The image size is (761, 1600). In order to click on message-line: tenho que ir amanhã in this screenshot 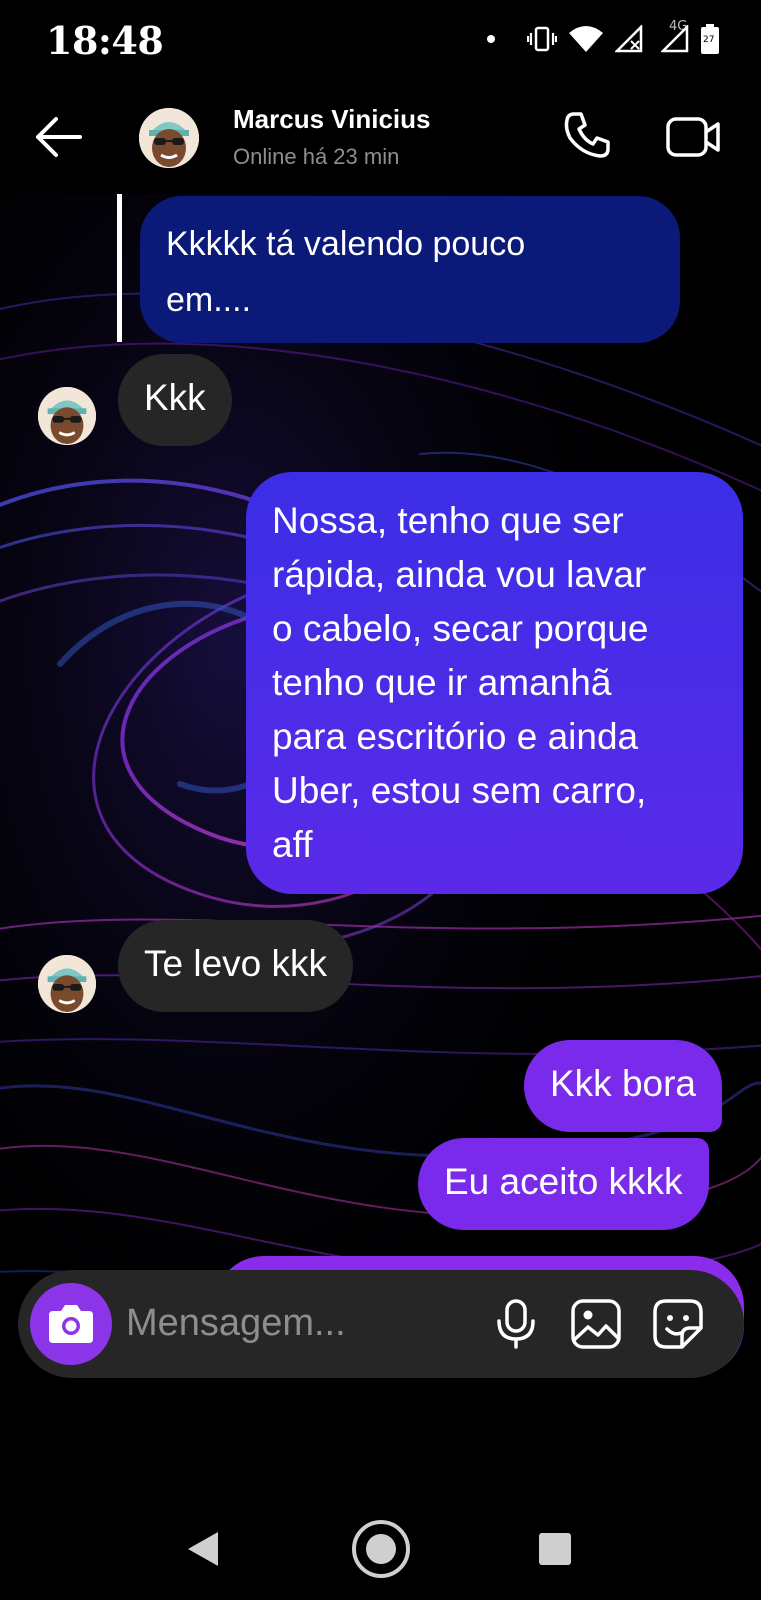, I will do `click(442, 682)`.